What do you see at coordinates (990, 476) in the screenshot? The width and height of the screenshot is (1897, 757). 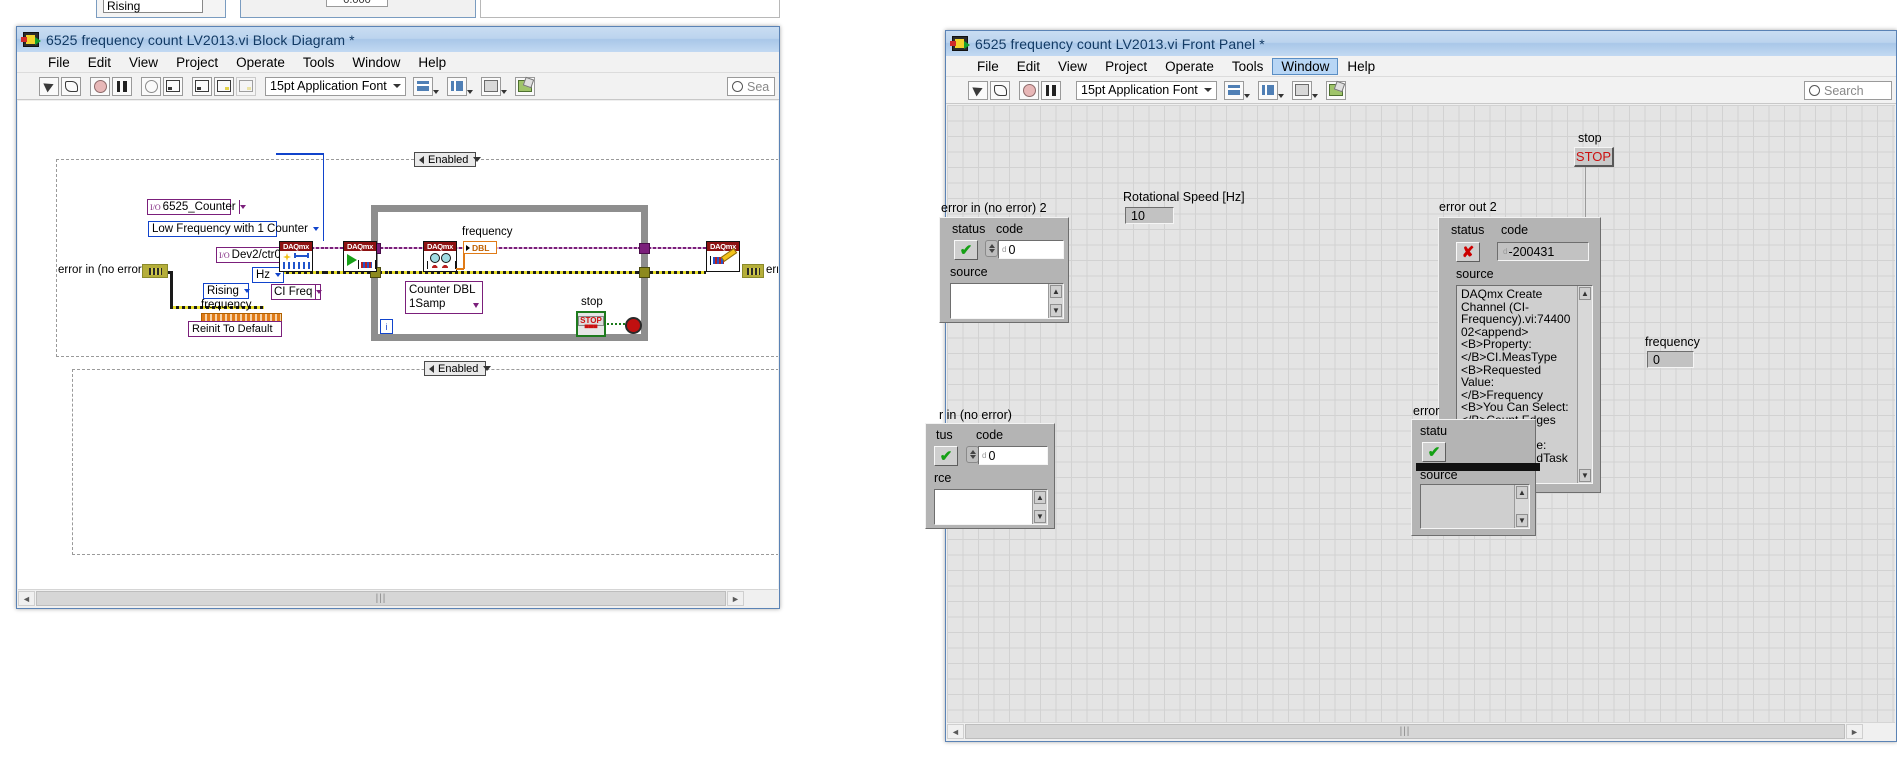 I see `error-in-partial-cluster: tus code ✔ d 0 rce ▲ ▼` at bounding box center [990, 476].